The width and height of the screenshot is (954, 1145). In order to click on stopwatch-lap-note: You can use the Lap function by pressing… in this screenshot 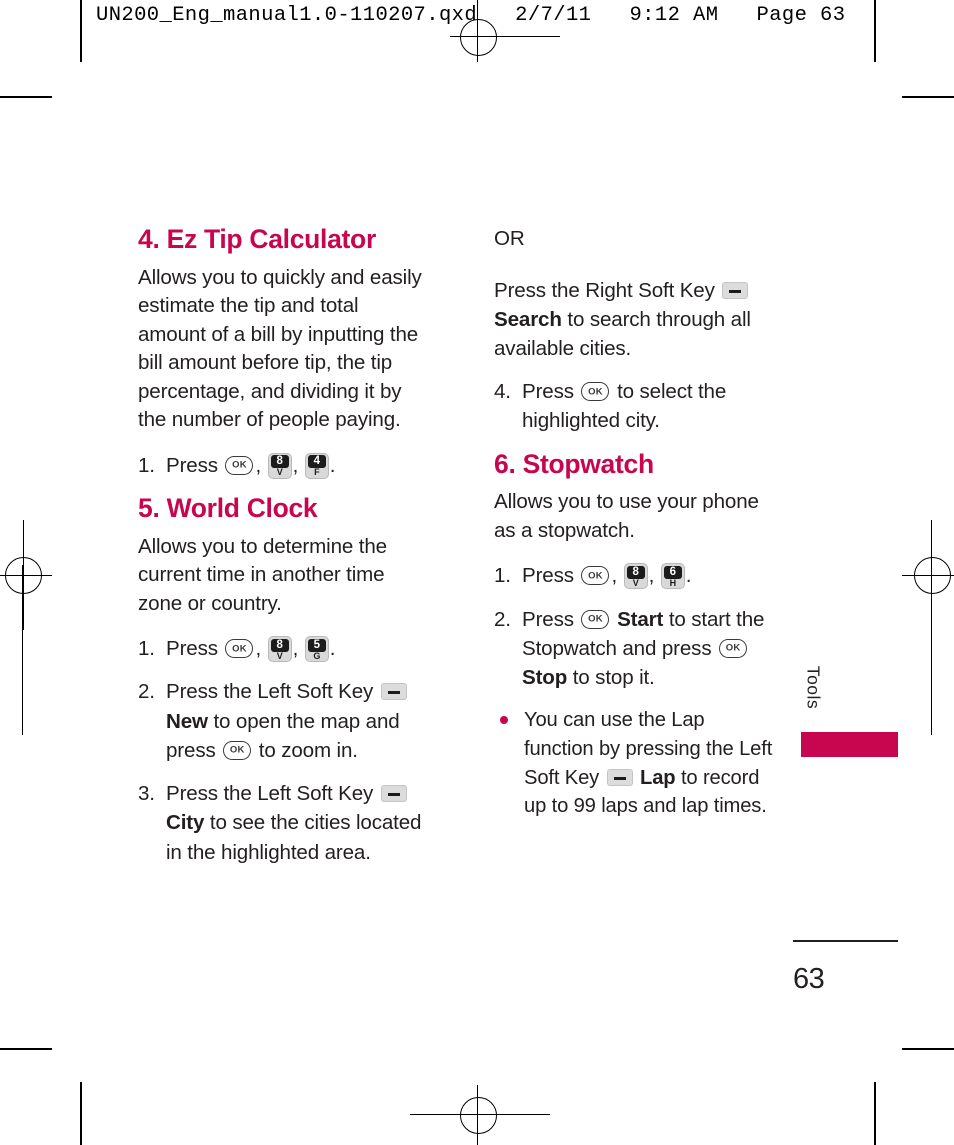, I will do `click(635, 763)`.